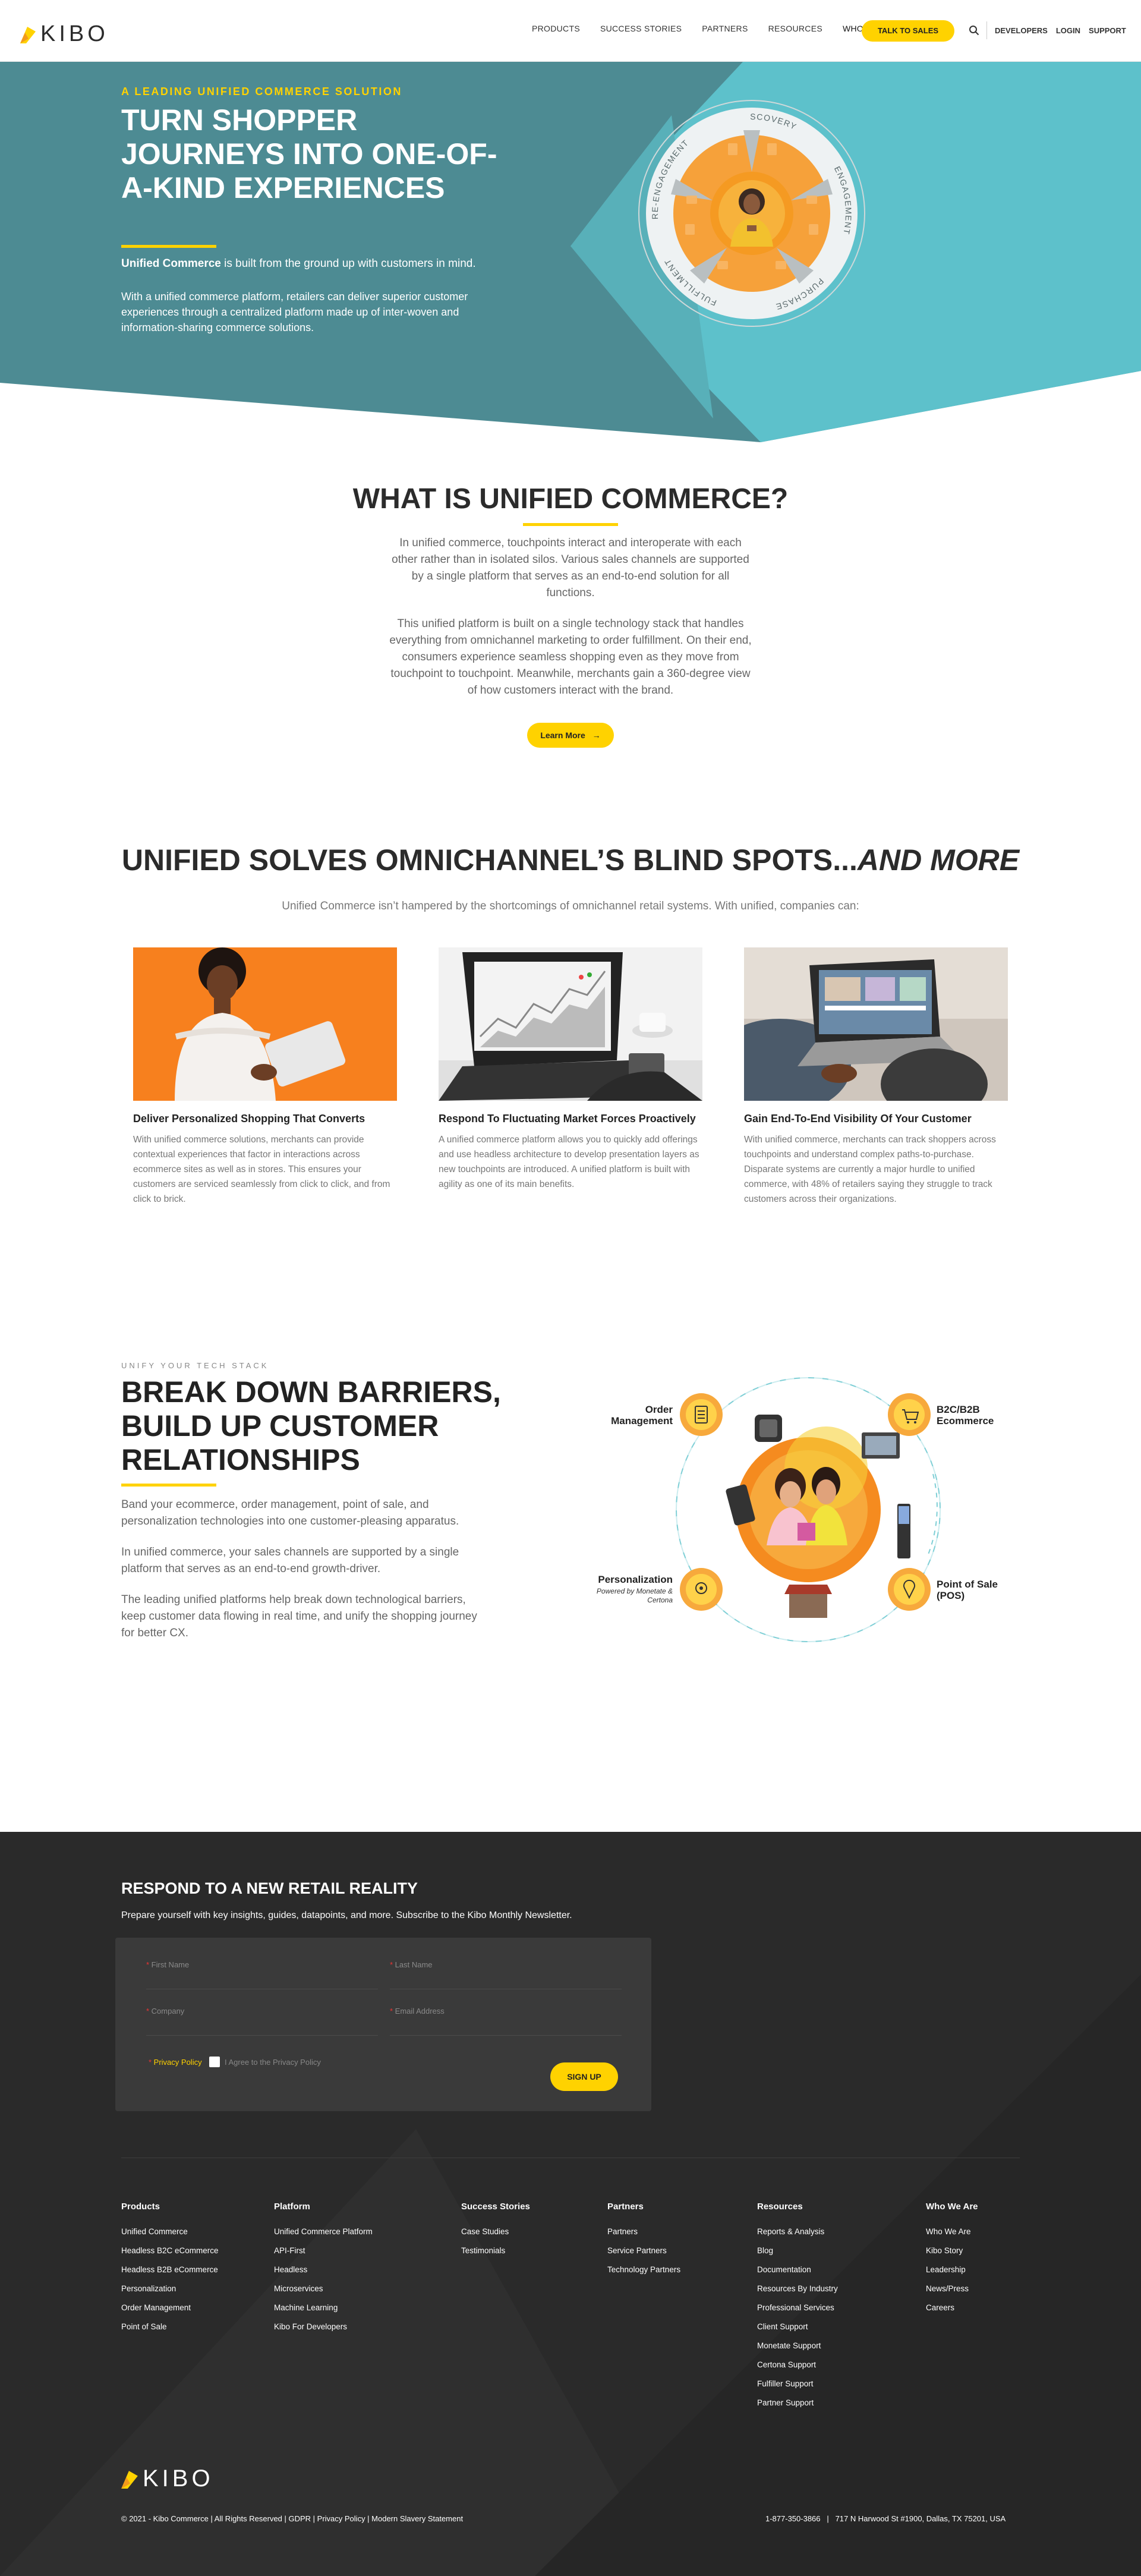  What do you see at coordinates (168, 1485) in the screenshot?
I see `barriers-divider` at bounding box center [168, 1485].